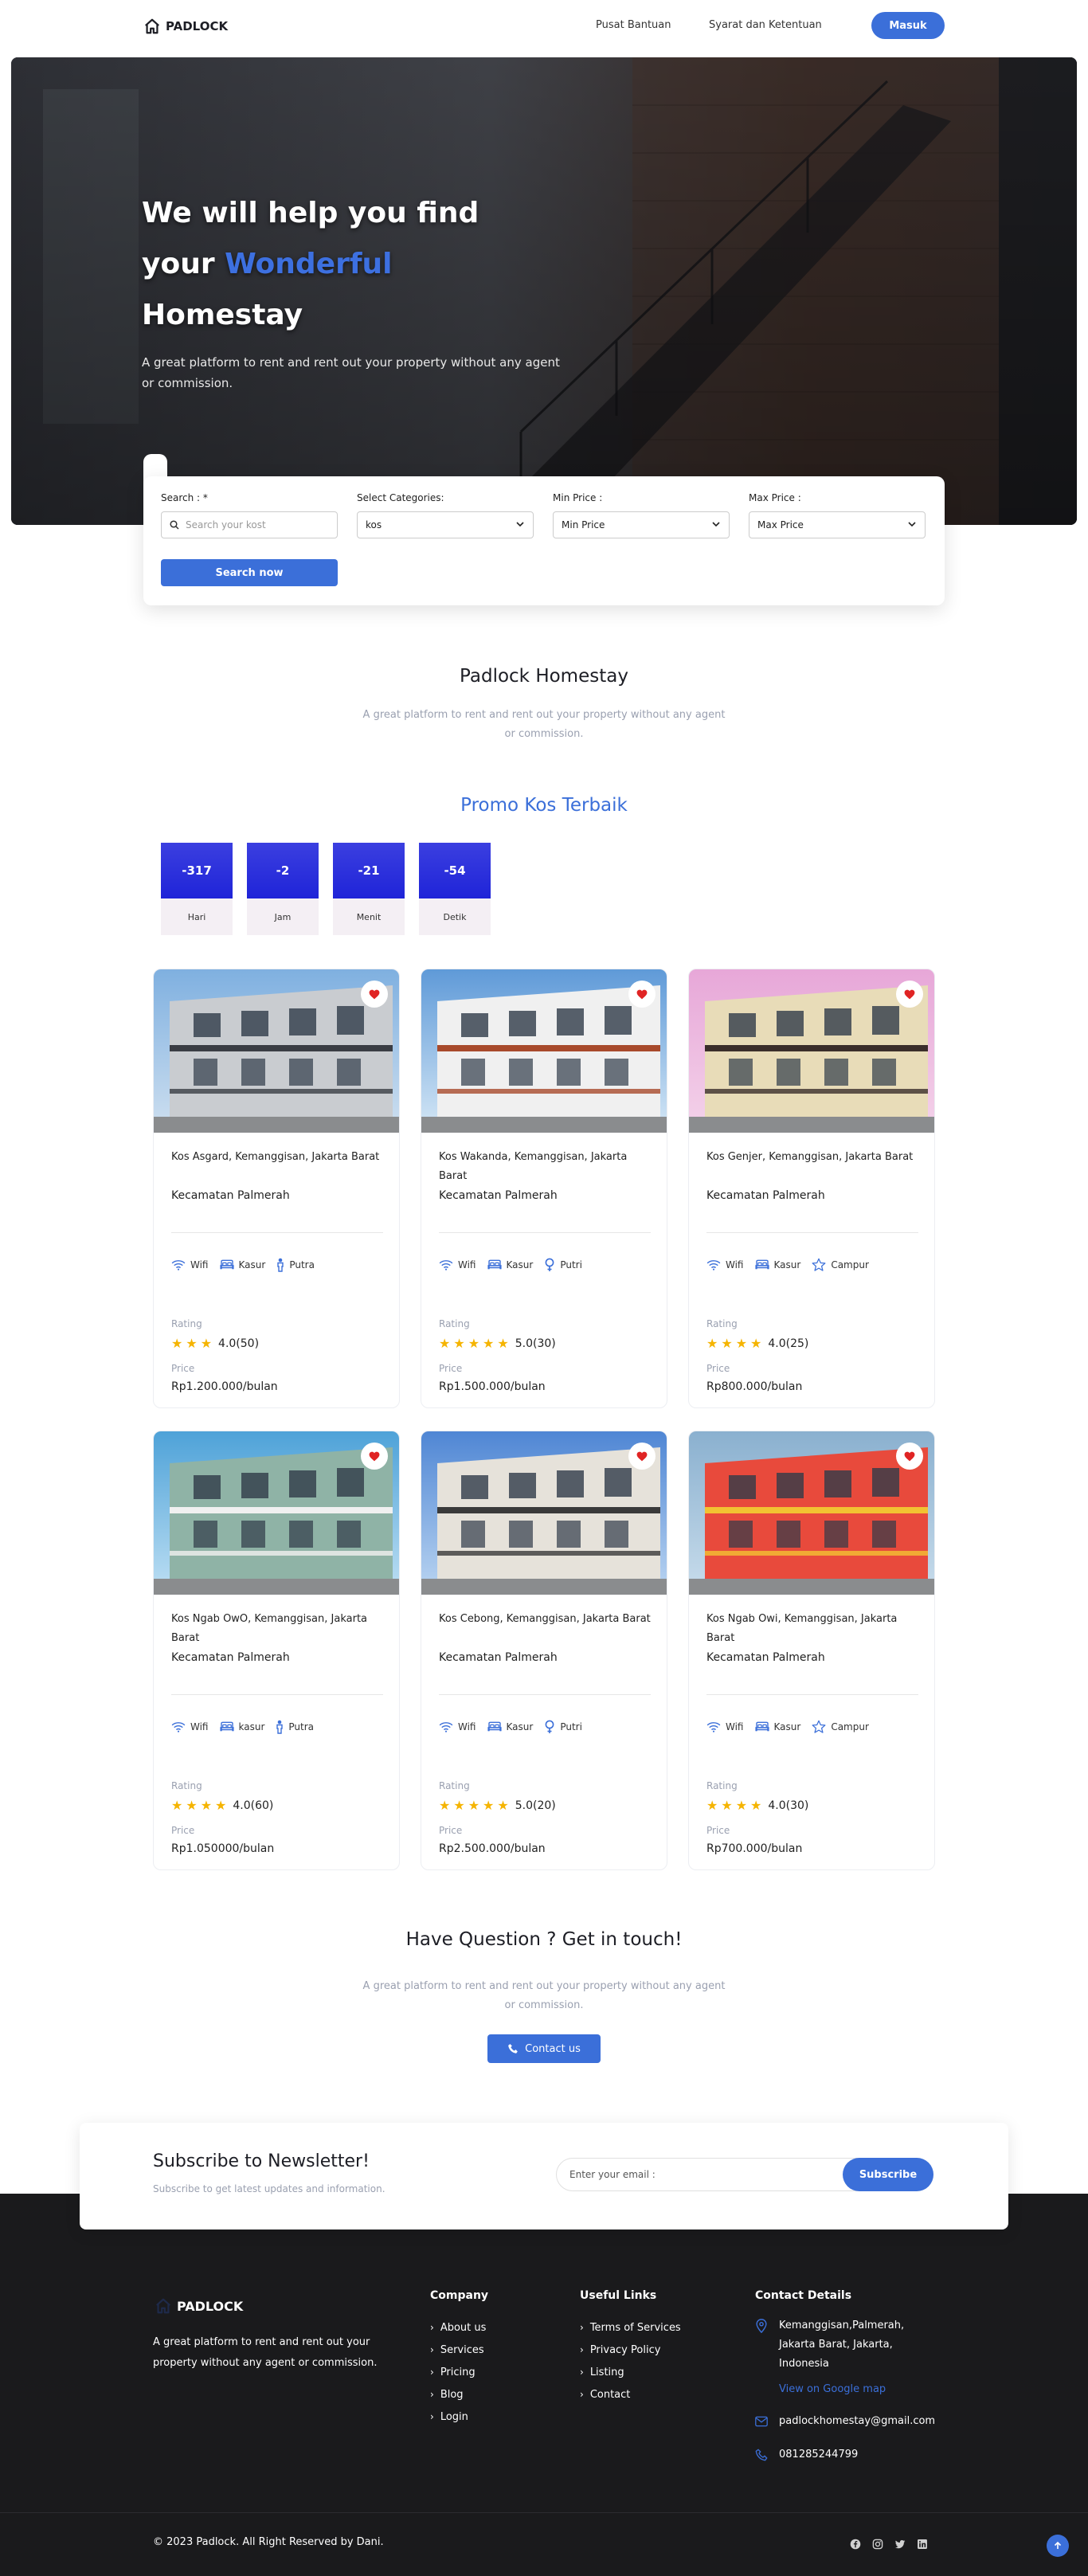 The width and height of the screenshot is (1088, 2576). What do you see at coordinates (633, 25) in the screenshot?
I see `nav-link-help: Pusat Bantuan` at bounding box center [633, 25].